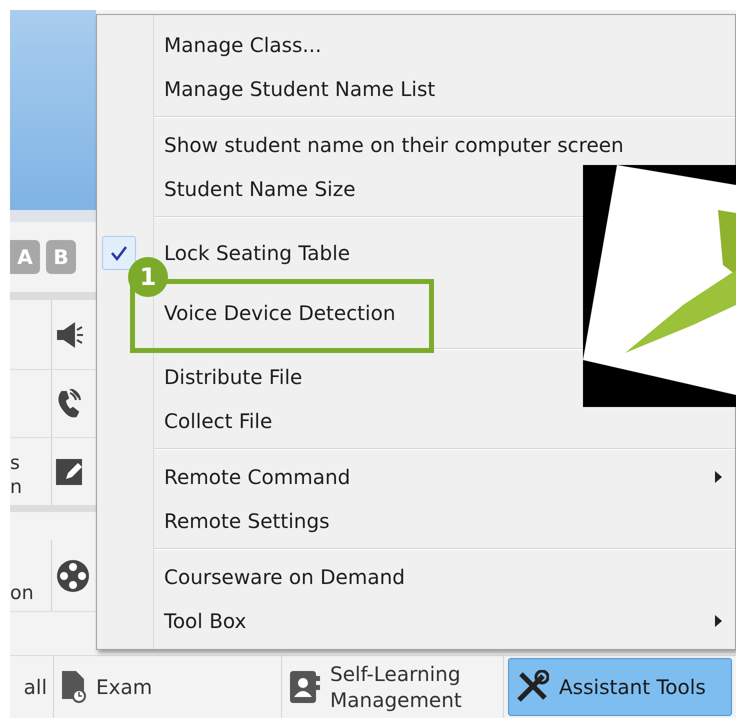 The height and width of the screenshot is (718, 736). Describe the element at coordinates (168, 687) in the screenshot. I see `toolbar-button: Exam` at that location.